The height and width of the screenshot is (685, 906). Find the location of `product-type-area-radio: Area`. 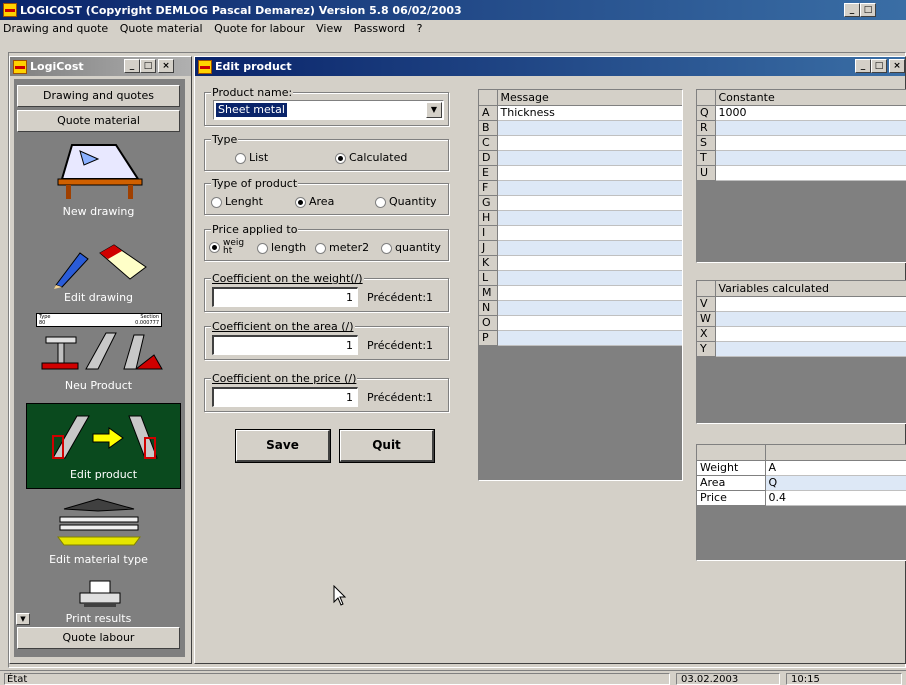

product-type-area-radio: Area is located at coordinates (314, 201).